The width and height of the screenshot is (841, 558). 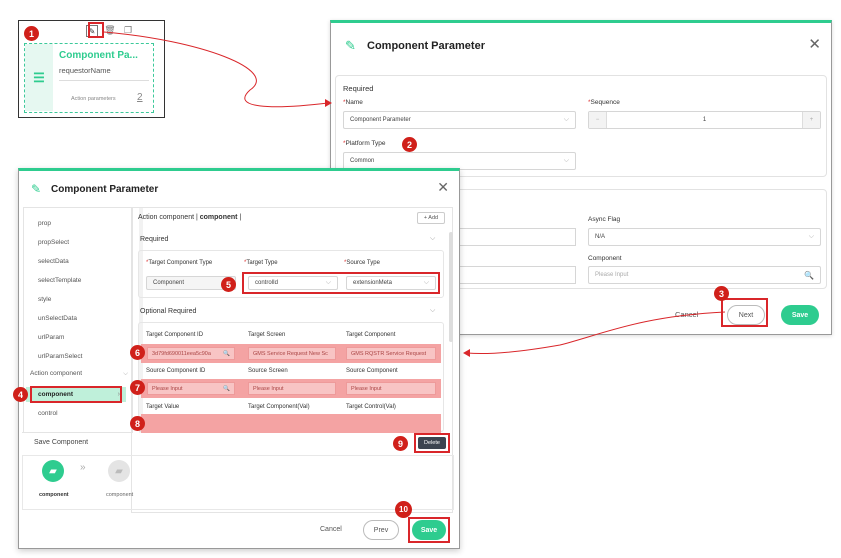 What do you see at coordinates (137, 423) in the screenshot?
I see `step-badge-8: 8` at bounding box center [137, 423].